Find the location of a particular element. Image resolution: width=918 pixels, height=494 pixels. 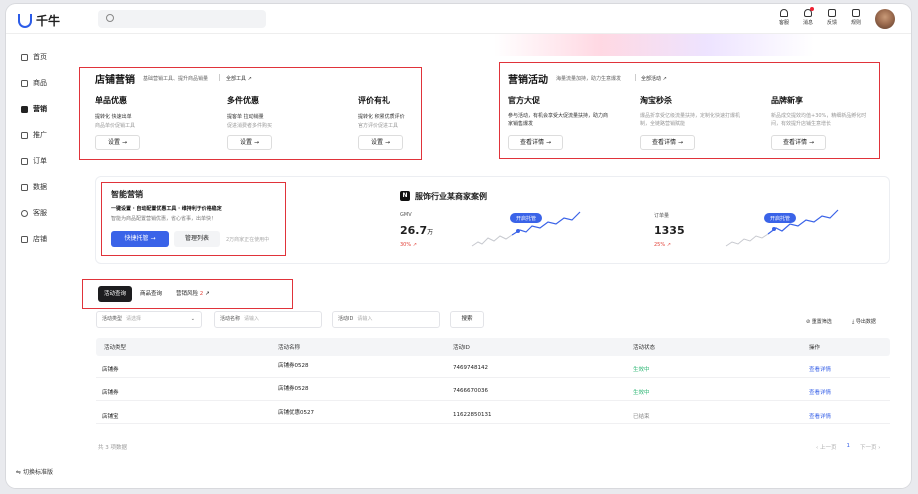

app-name: 千牛 is located at coordinates (48, 21).